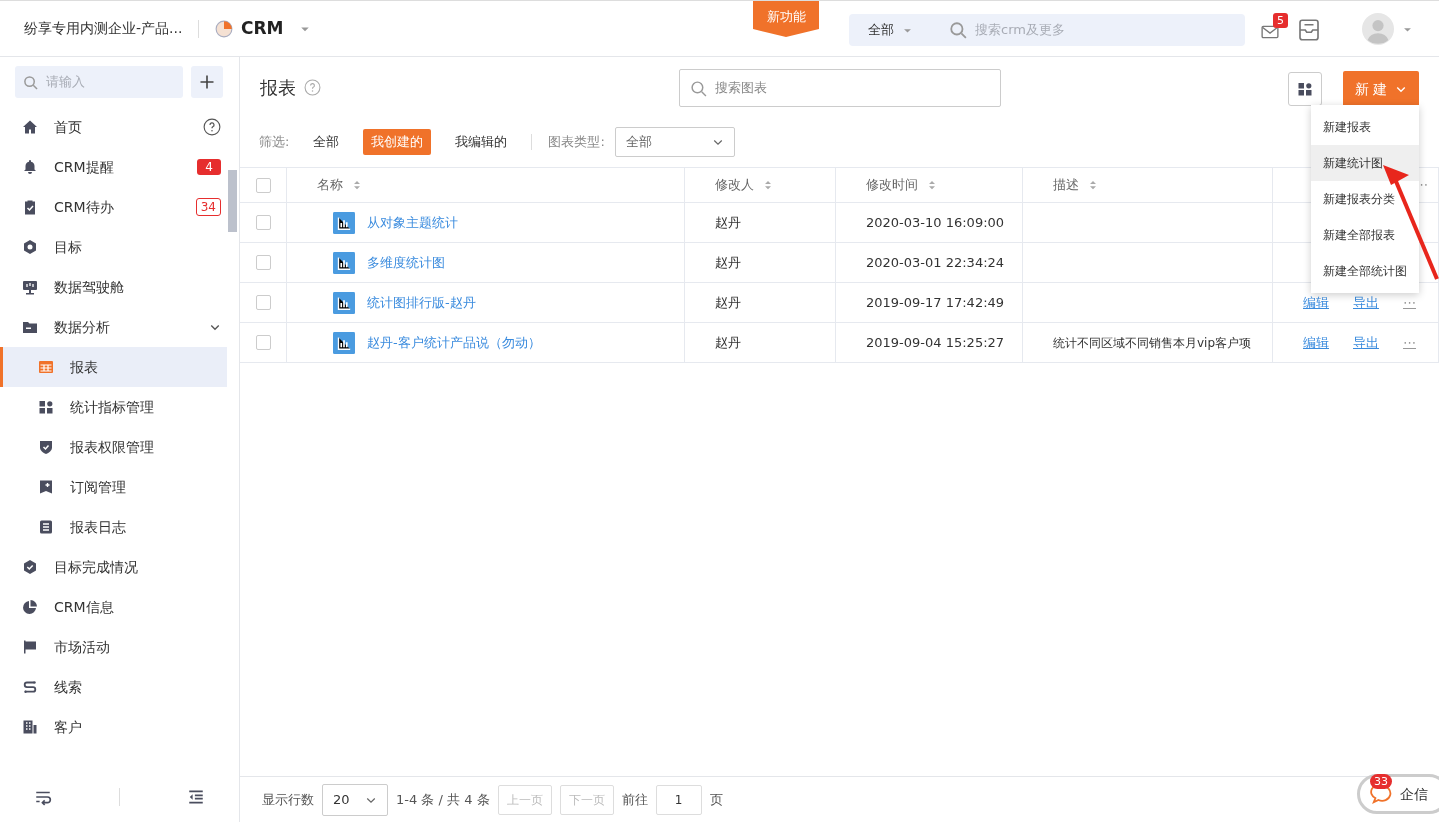  I want to click on sidebar-item: 报表, so click(113, 367).